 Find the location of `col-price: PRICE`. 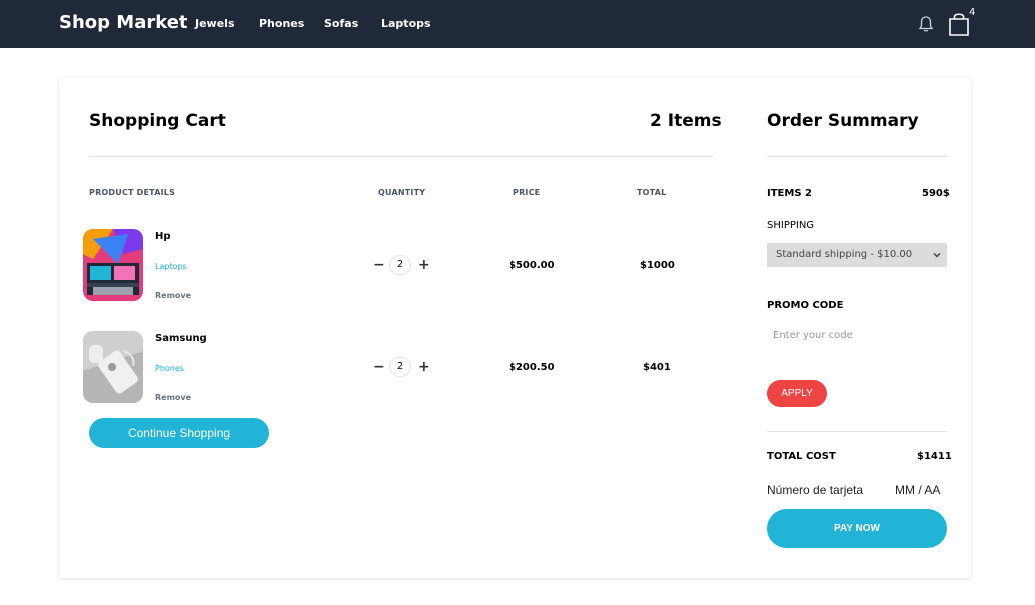

col-price: PRICE is located at coordinates (527, 192).